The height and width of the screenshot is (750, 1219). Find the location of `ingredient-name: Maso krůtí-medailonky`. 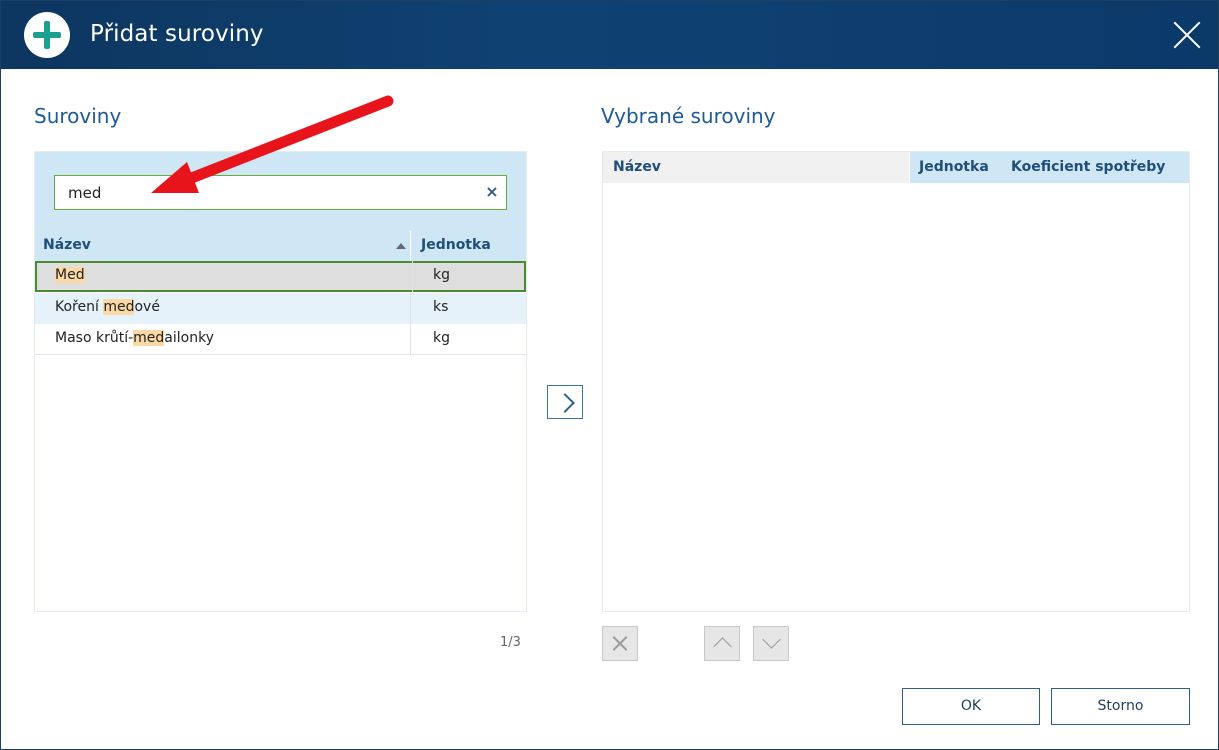

ingredient-name: Maso krůtí-medailonky is located at coordinates (134, 338).